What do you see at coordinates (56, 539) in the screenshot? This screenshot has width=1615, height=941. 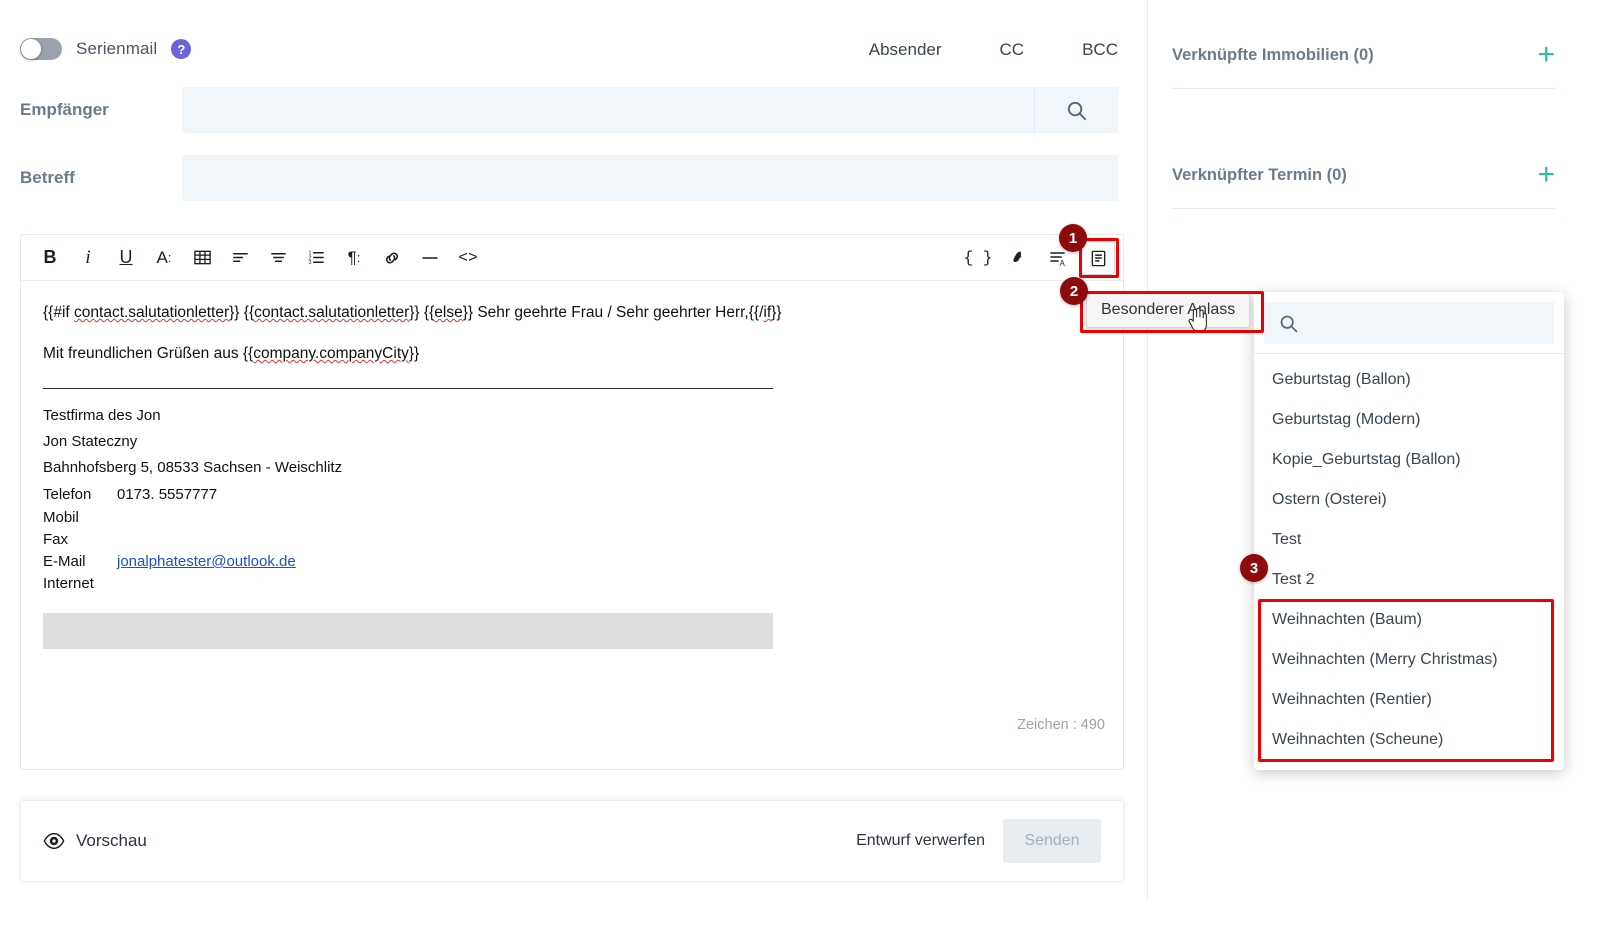 I see `signature-contact-key: Fax` at bounding box center [56, 539].